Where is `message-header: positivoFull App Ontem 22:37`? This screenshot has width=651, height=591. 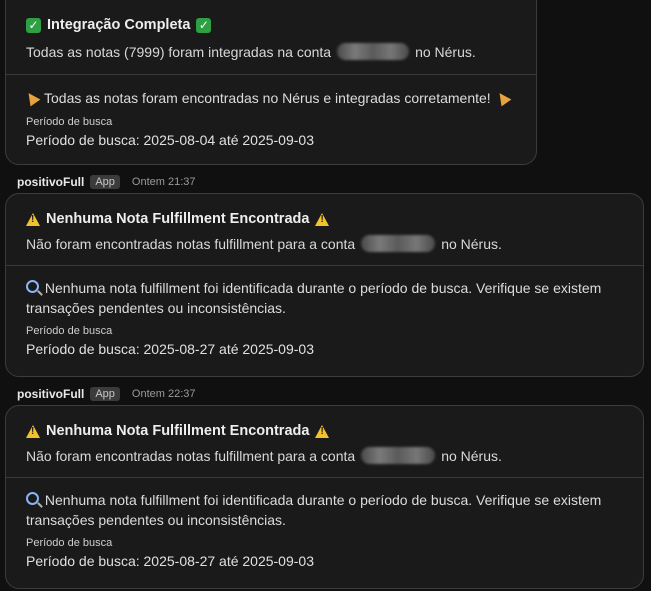 message-header: positivoFull App Ontem 22:37 is located at coordinates (106, 394).